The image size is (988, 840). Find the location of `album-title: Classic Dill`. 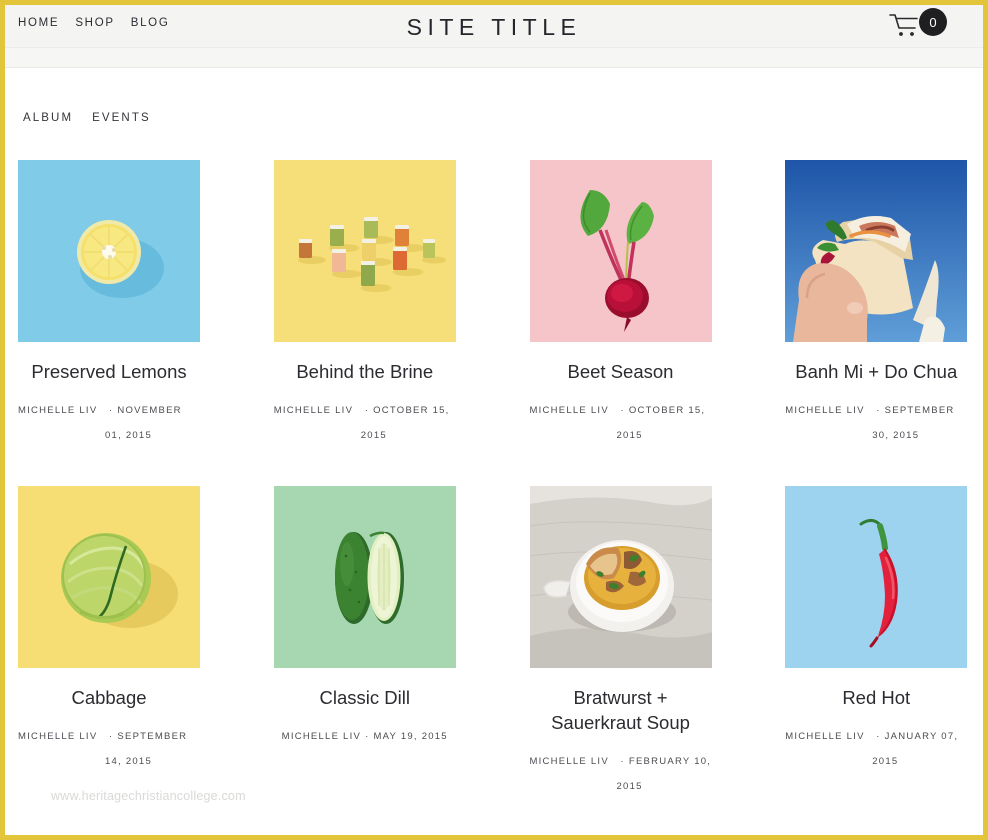

album-title: Classic Dill is located at coordinates (365, 697).